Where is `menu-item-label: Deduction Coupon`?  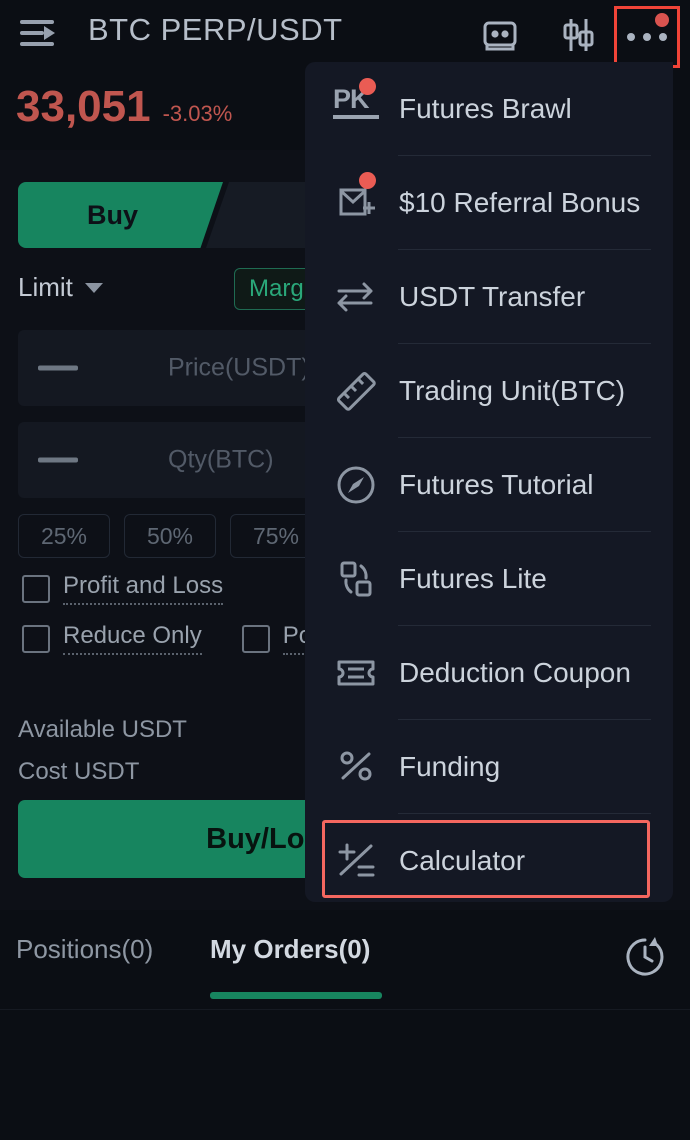 menu-item-label: Deduction Coupon is located at coordinates (515, 672).